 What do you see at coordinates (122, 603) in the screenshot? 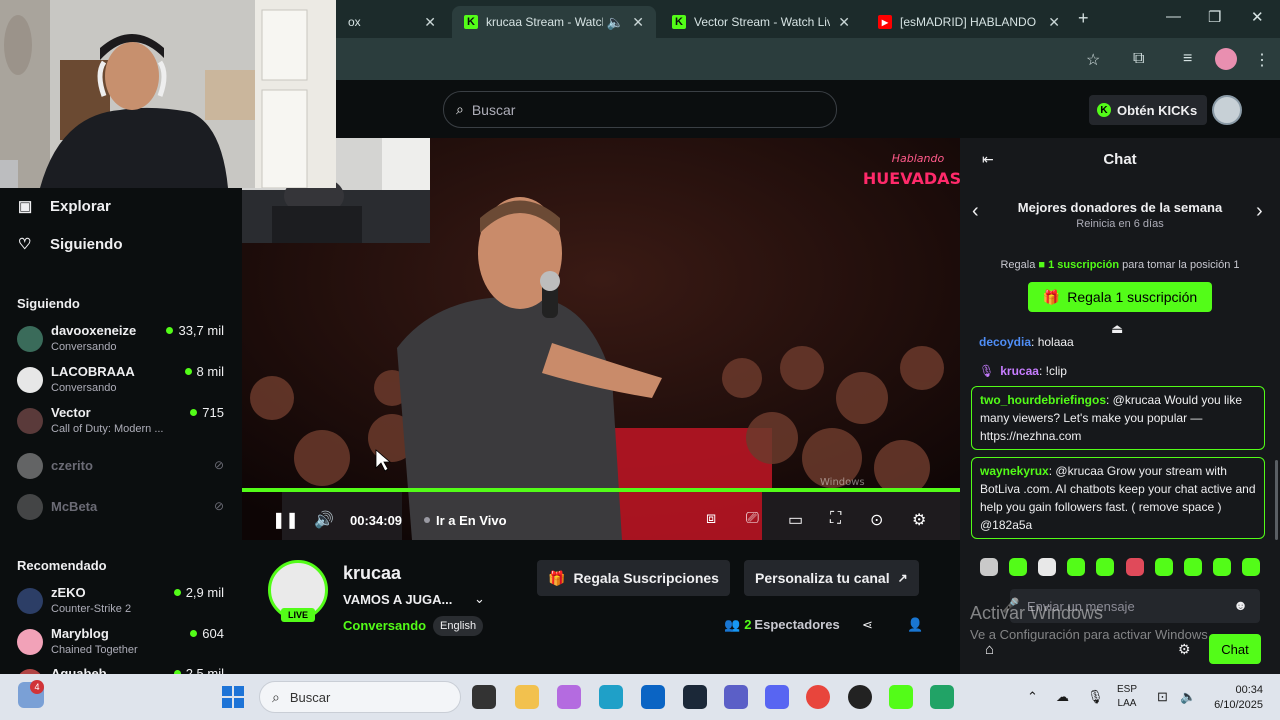
I see `channel-item: zEKO Counter-Strike 2 2,9 mil` at bounding box center [122, 603].